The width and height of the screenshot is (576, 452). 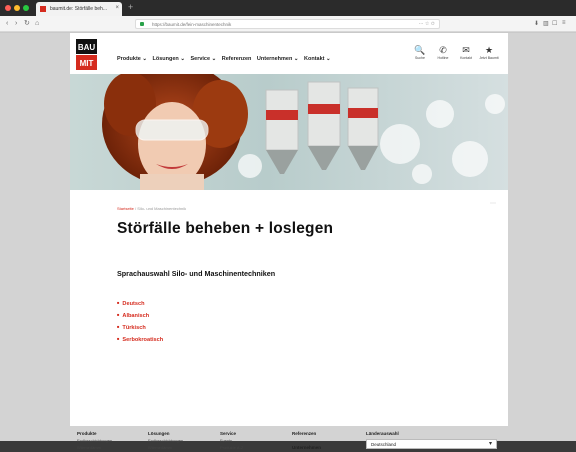 I want to click on contact-button: ✉ Kontakt, so click(x=466, y=52).